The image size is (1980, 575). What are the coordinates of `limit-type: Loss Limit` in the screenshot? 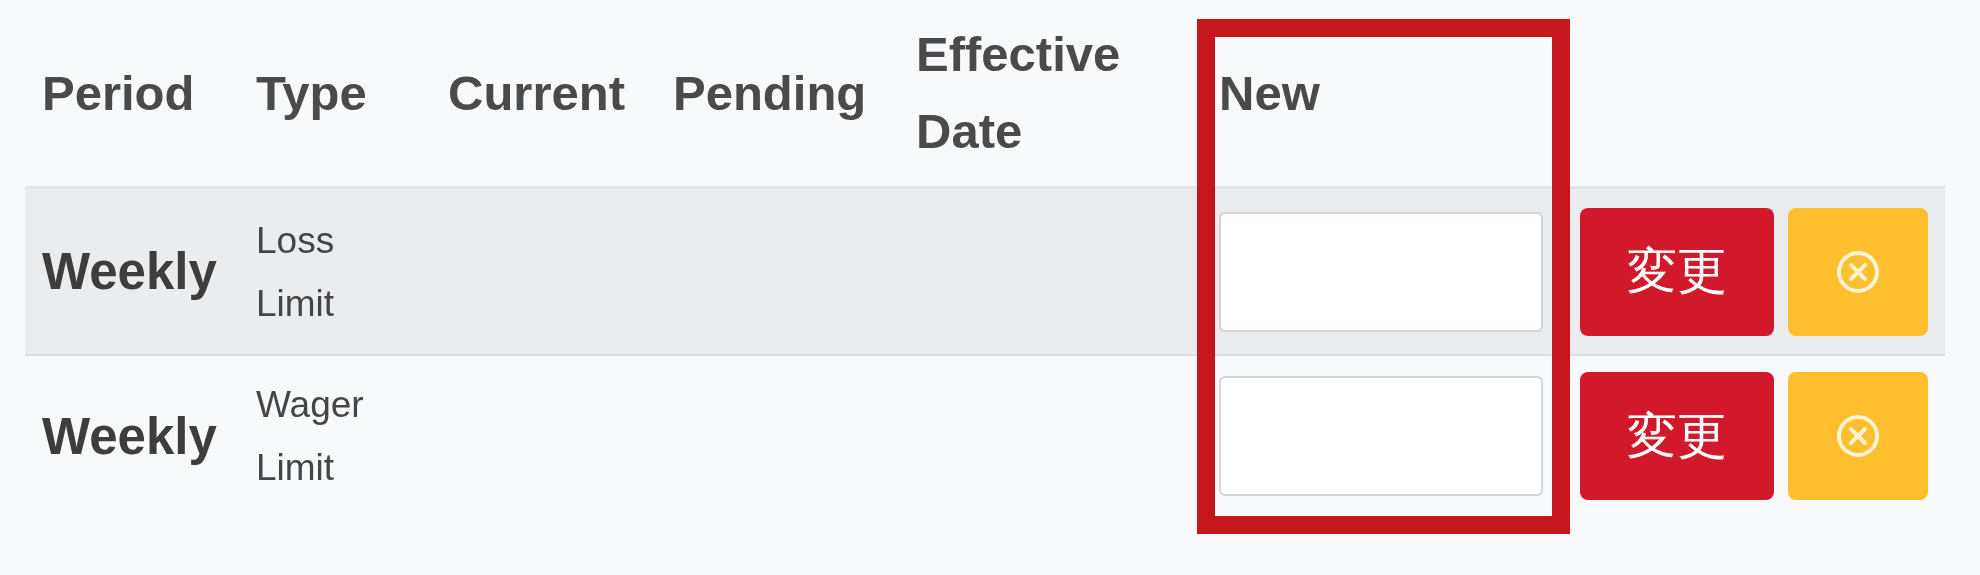 It's located at (296, 272).